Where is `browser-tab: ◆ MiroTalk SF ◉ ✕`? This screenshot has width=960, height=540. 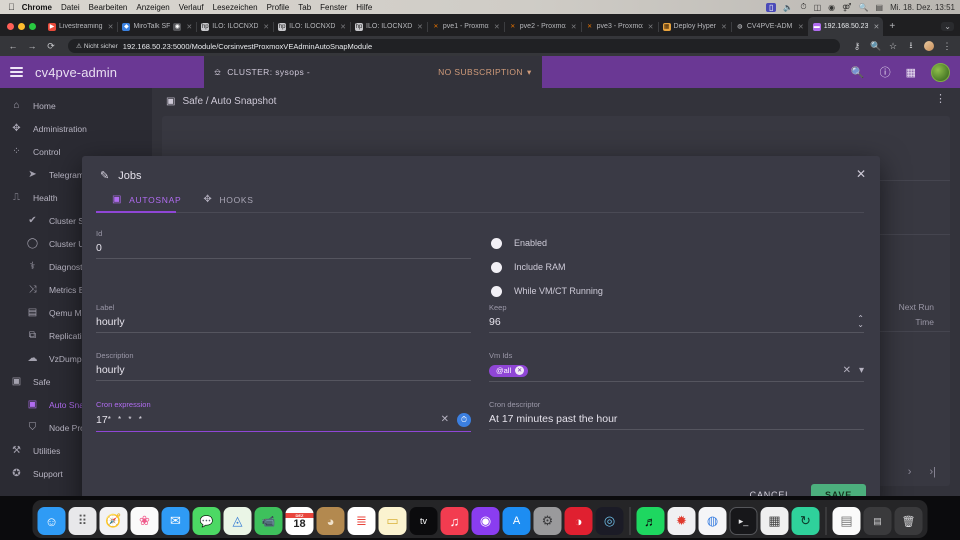
browser-tab: ◆ MiroTalk SF ◉ ✕ is located at coordinates (157, 26).